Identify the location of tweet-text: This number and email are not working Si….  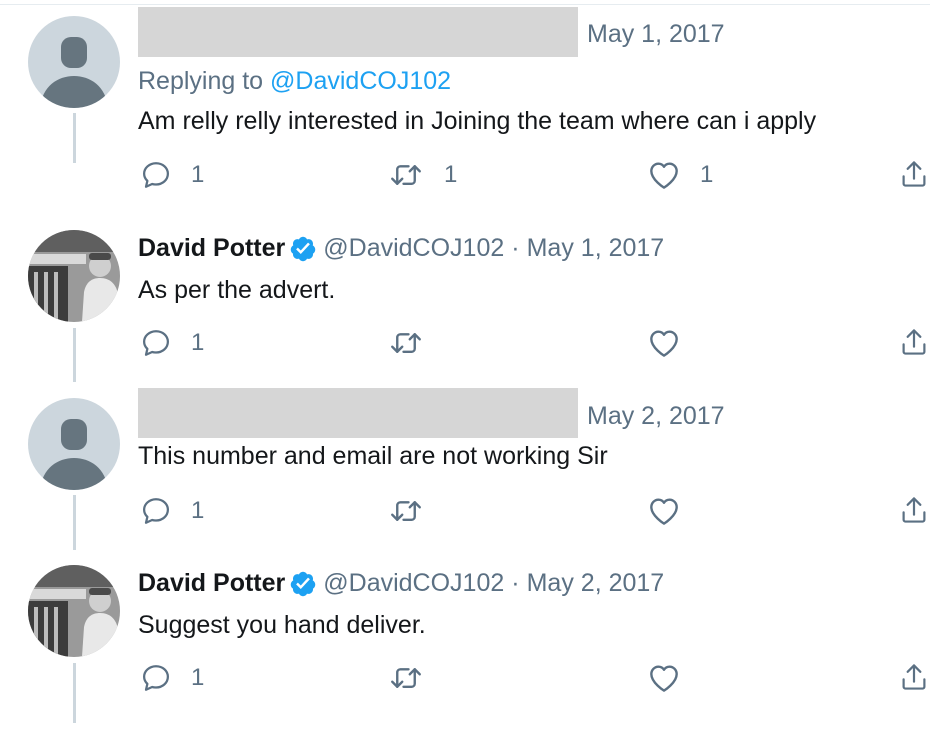
(373, 456).